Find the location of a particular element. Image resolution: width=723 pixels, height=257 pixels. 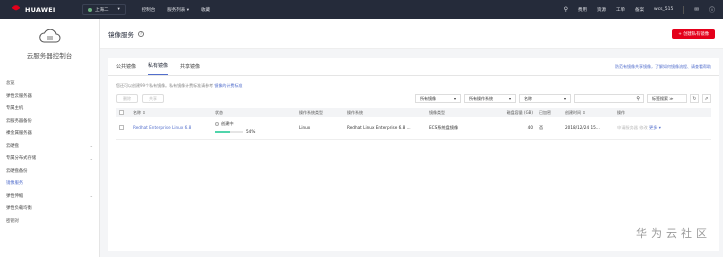

huawei-logo: HUAWEI is located at coordinates (41, 9).